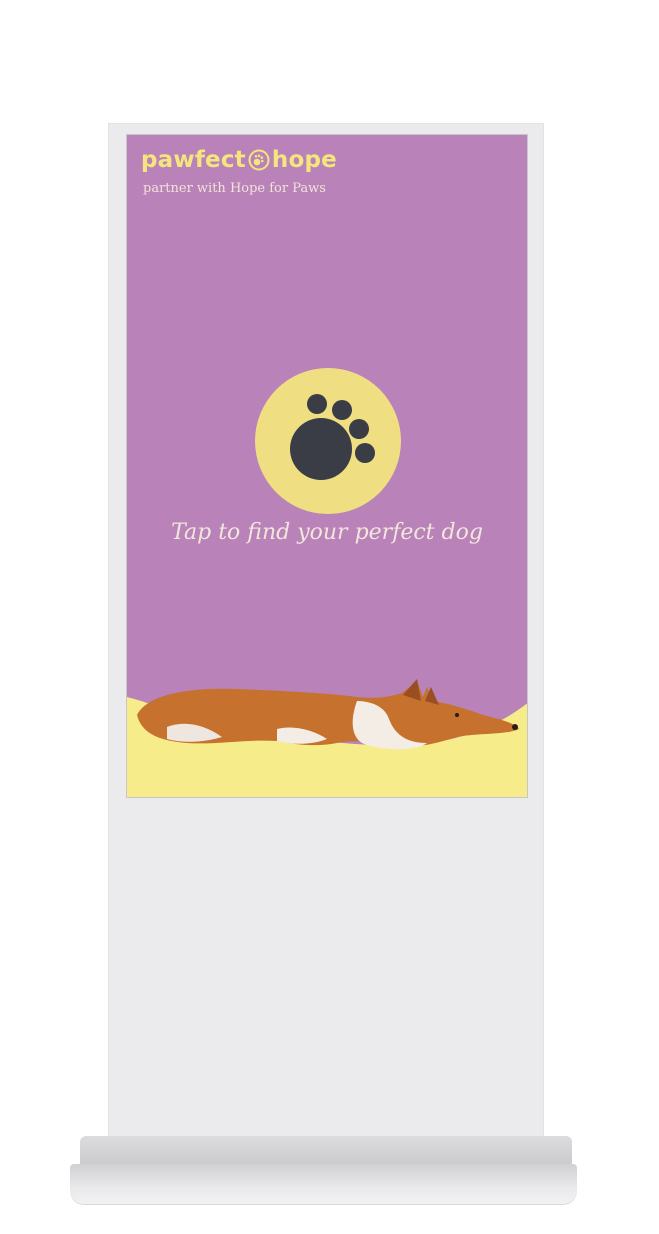  I want to click on paw-icon, so click(328, 441).